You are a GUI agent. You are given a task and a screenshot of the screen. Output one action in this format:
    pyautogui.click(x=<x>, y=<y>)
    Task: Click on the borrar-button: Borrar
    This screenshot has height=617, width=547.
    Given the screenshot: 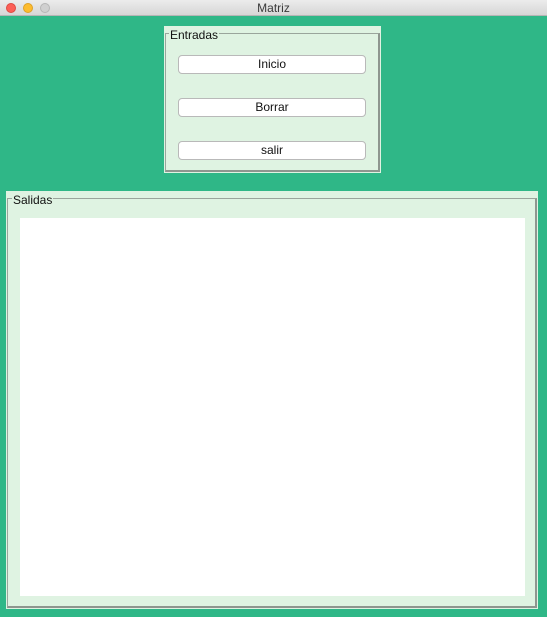 What is the action you would take?
    pyautogui.click(x=272, y=107)
    